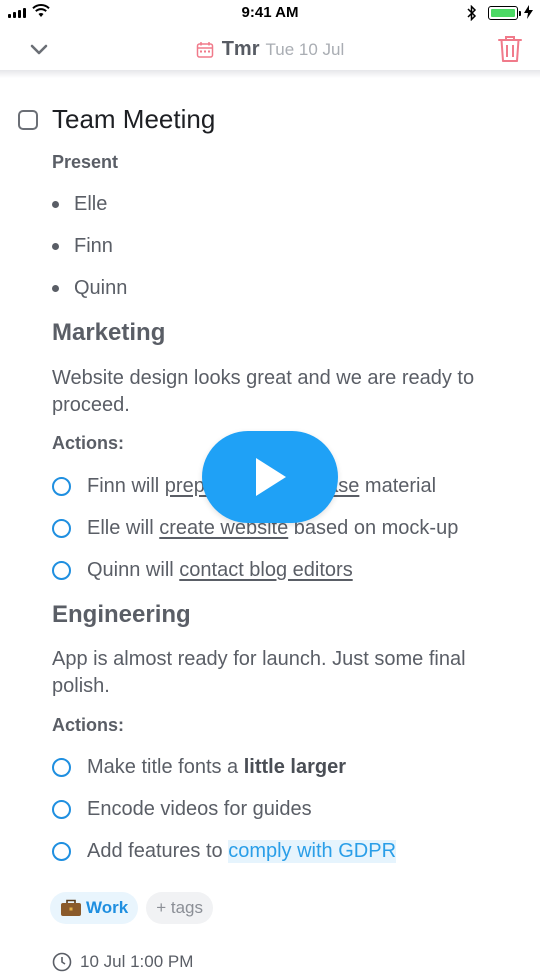 The image size is (540, 972). I want to click on list-item: Elle, so click(79, 204).